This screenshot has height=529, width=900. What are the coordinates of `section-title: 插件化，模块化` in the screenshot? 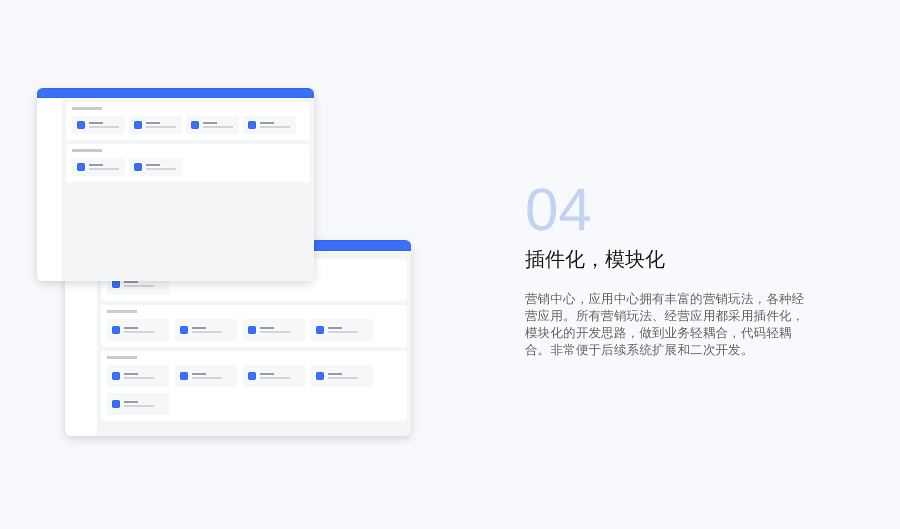 It's located at (595, 259).